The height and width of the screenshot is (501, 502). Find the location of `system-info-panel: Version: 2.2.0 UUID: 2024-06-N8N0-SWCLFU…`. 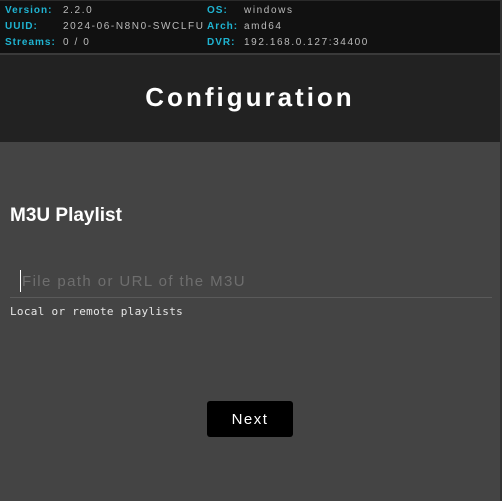

system-info-panel: Version: 2.2.0 UUID: 2024-06-N8N0-SWCLFU… is located at coordinates (250, 27).